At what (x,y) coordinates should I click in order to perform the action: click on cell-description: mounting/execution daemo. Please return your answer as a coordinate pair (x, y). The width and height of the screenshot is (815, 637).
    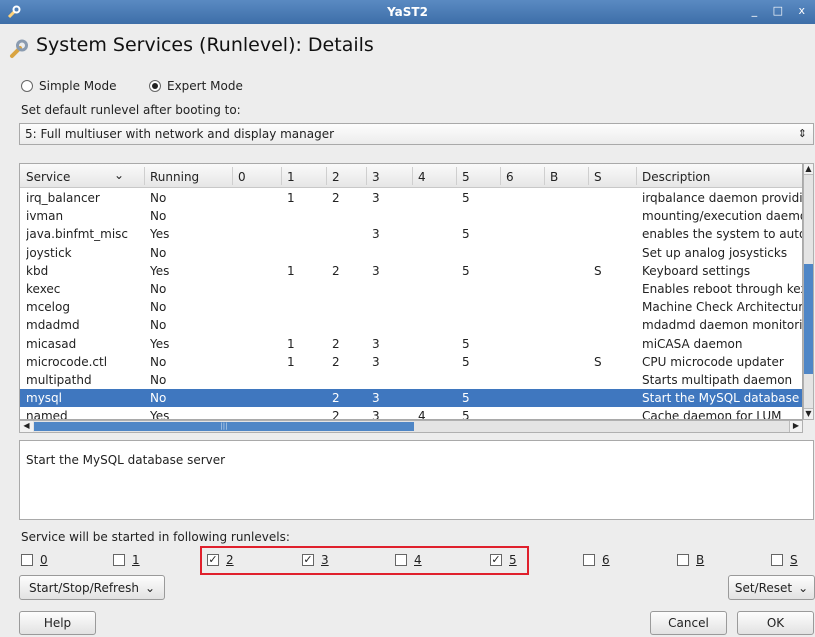
    Looking at the image, I should click on (722, 216).